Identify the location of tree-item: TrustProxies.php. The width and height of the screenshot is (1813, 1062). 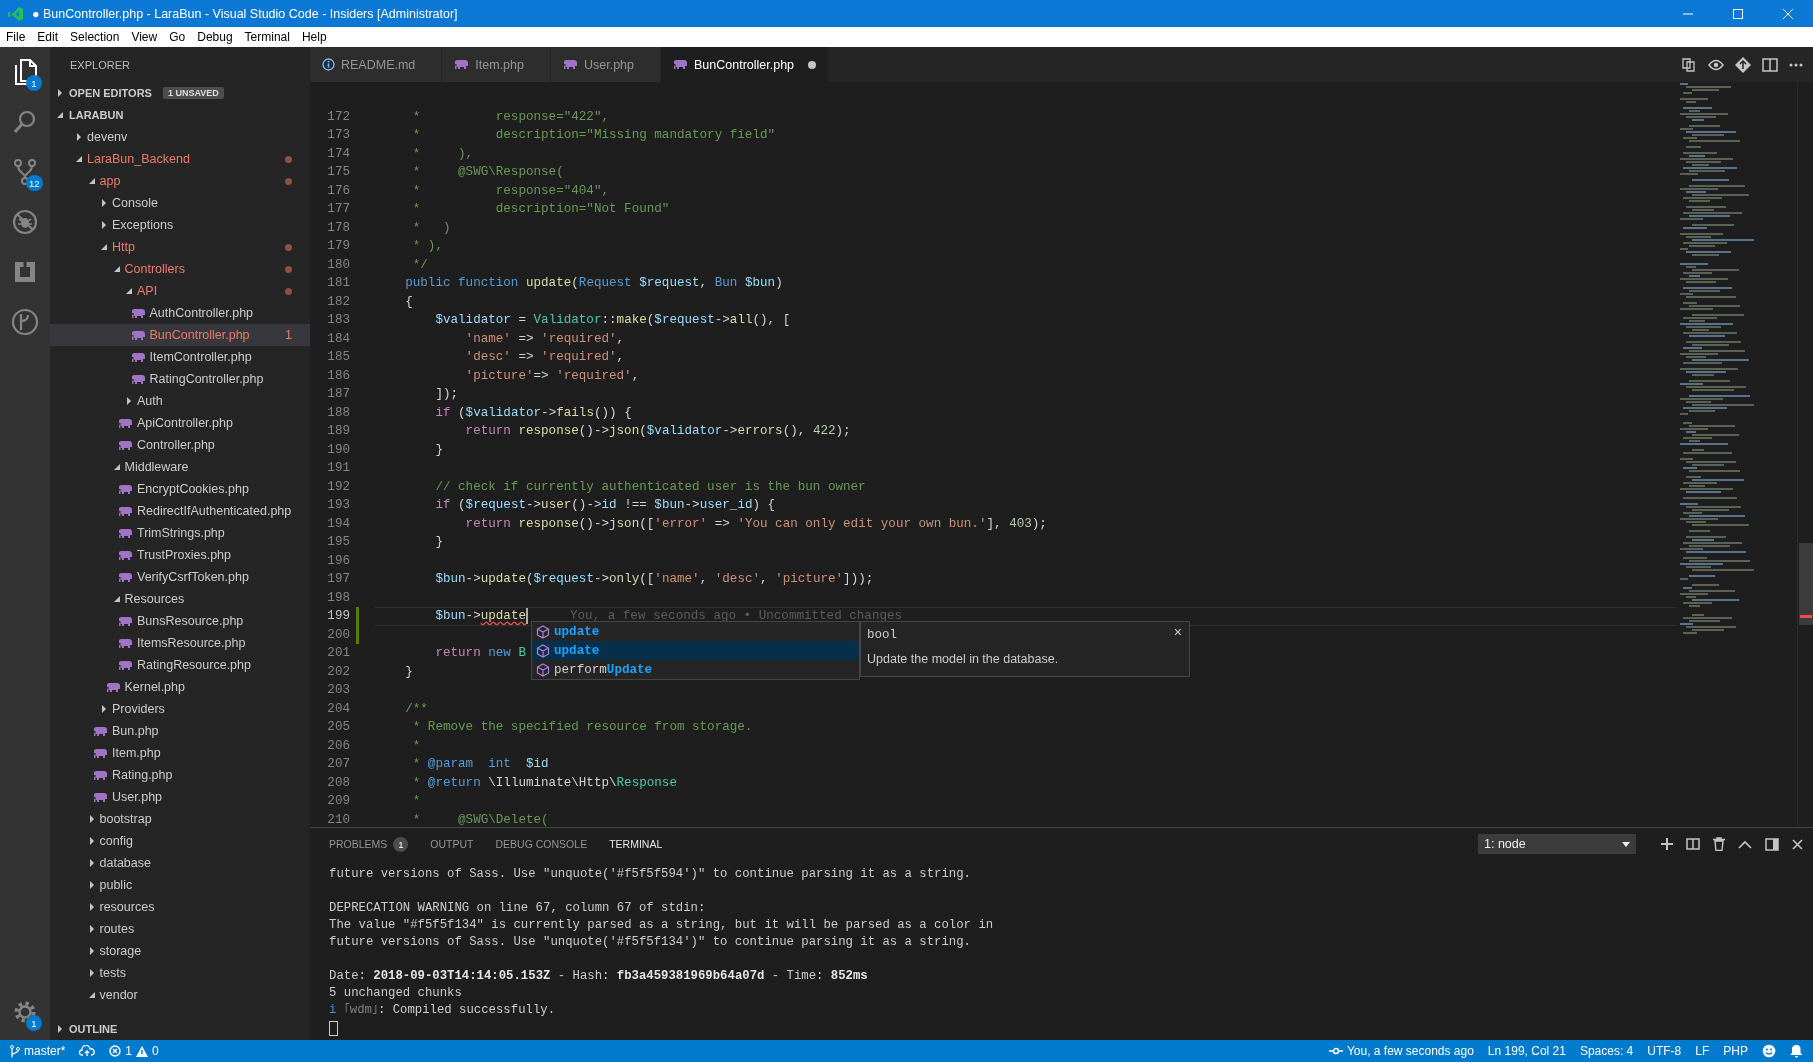
(180, 555).